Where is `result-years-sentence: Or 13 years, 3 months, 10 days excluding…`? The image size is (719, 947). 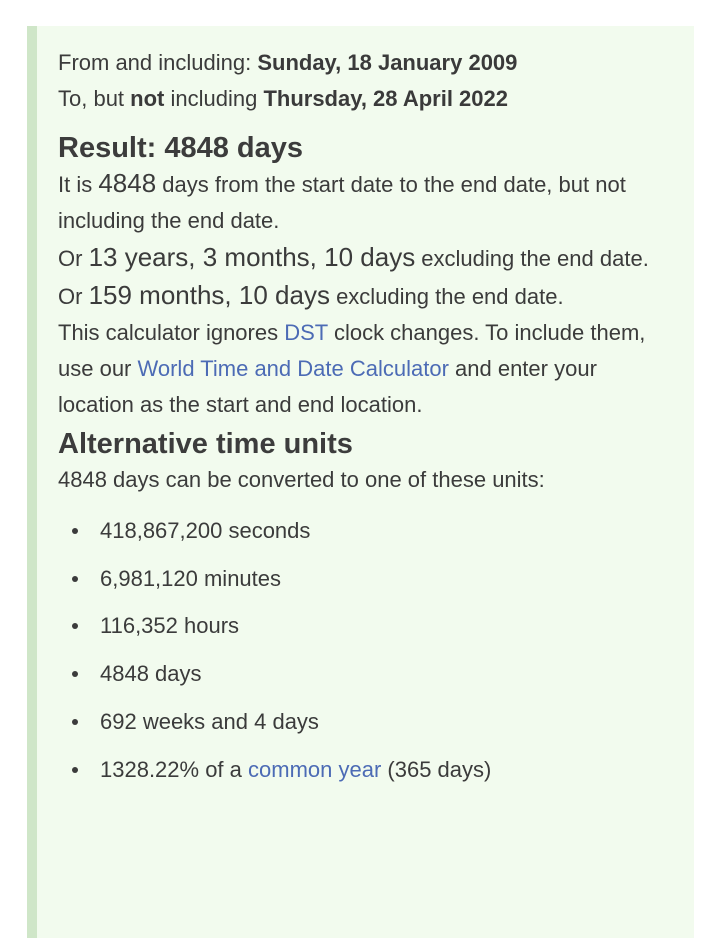 result-years-sentence: Or 13 years, 3 months, 10 days excluding… is located at coordinates (368, 258).